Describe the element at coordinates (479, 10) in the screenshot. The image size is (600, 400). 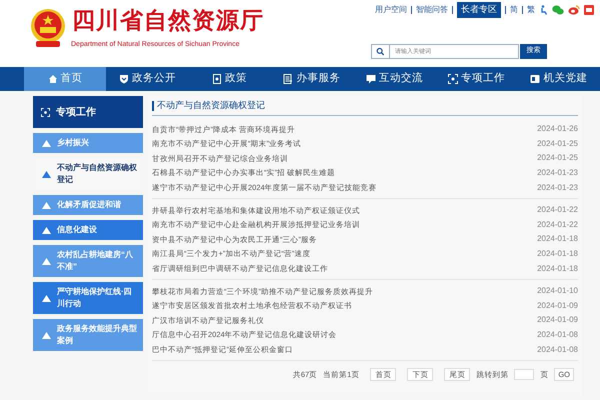
I see `top-link: 长者专区` at that location.